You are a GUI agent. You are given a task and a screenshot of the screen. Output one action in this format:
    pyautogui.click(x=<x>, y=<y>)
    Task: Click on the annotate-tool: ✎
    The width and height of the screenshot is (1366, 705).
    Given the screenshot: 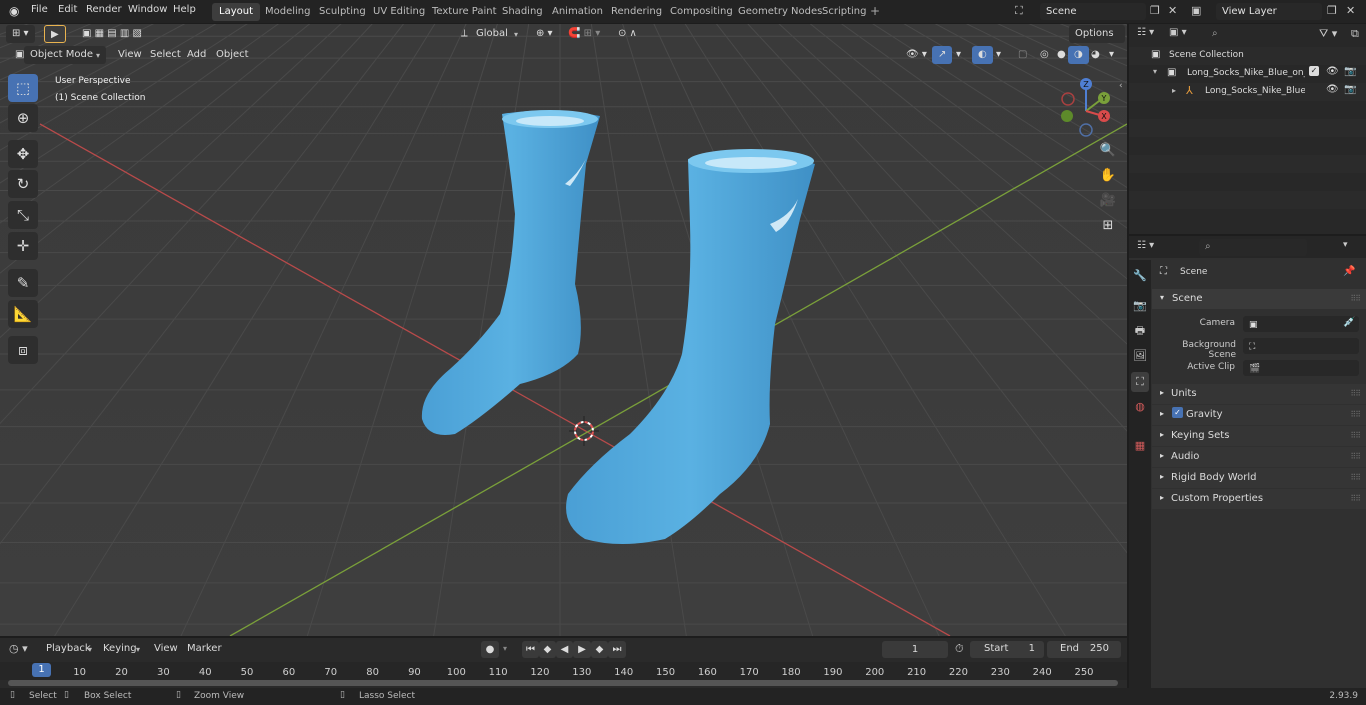 What is the action you would take?
    pyautogui.click(x=23, y=283)
    